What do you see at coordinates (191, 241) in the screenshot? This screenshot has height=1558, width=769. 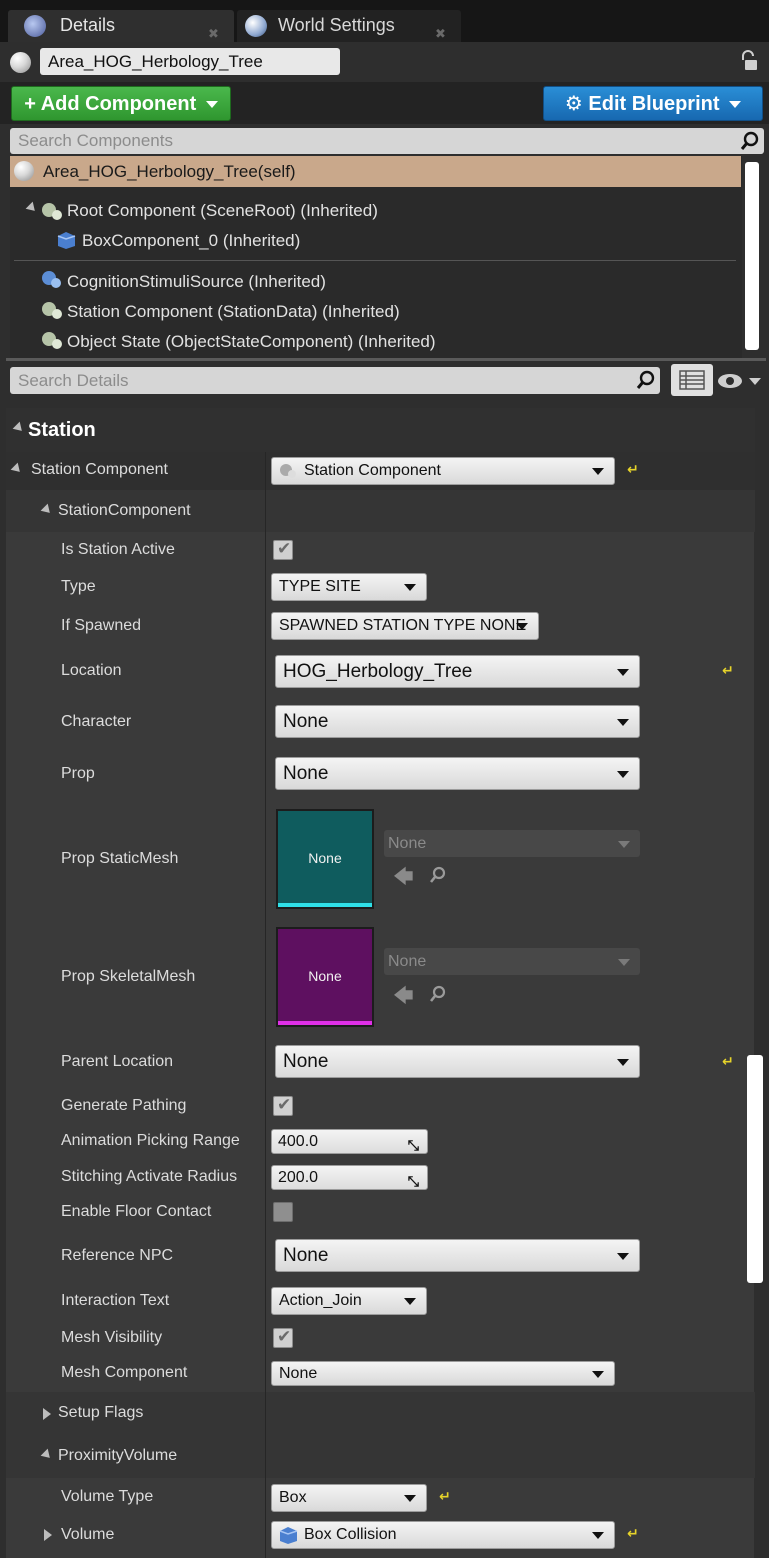 I see `tree-item-box: BoxComponent_0 (Inherited)` at bounding box center [191, 241].